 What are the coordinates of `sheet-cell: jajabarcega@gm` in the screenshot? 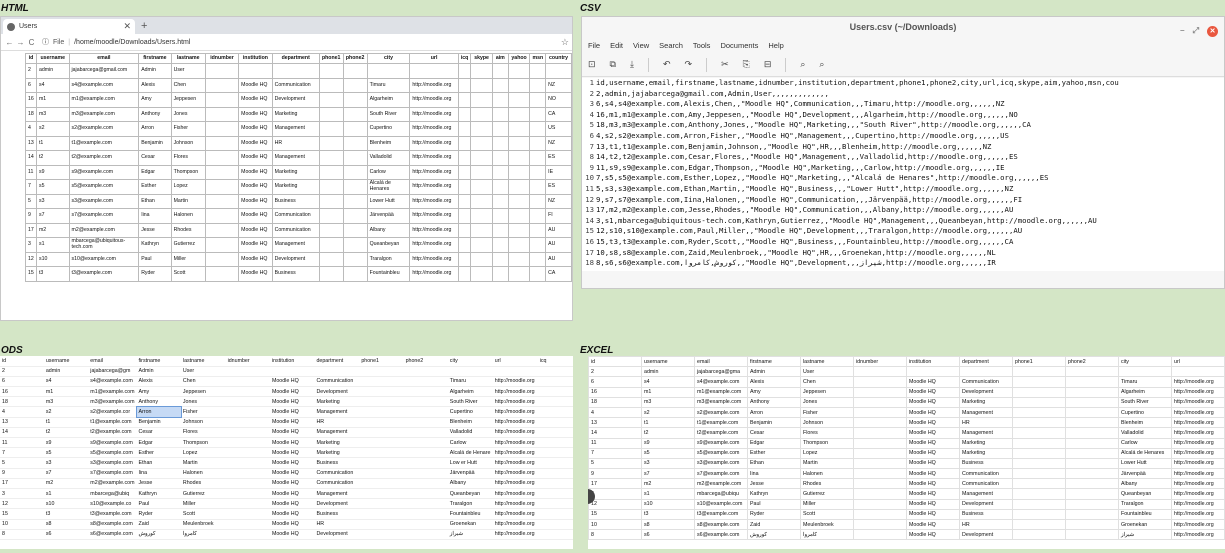 It's located at (112, 371).